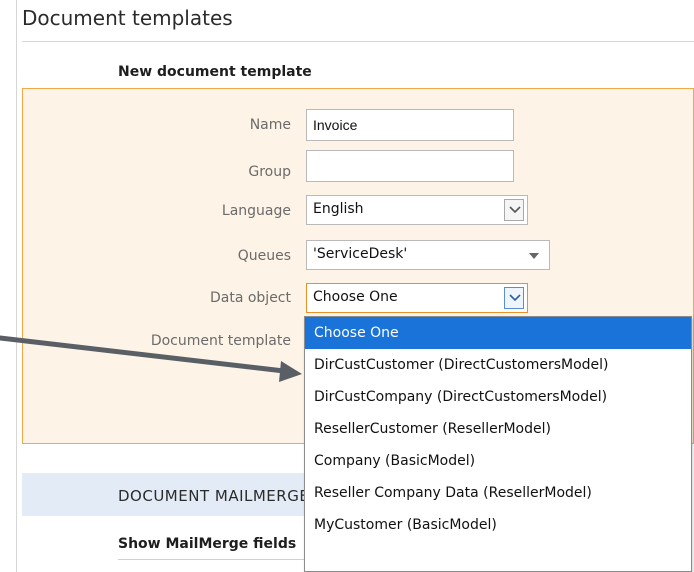 The height and width of the screenshot is (572, 694). Describe the element at coordinates (498, 365) in the screenshot. I see `dropdown-option: DirCustCustomer (DirectCustomersModel)` at that location.